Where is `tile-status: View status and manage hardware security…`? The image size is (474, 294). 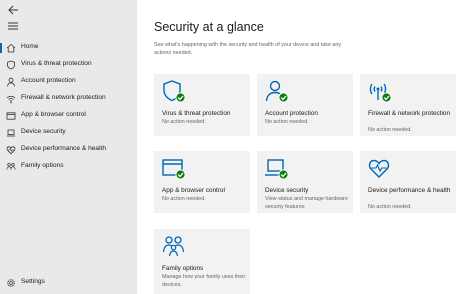 tile-status: View status and manage hardware security… is located at coordinates (306, 203).